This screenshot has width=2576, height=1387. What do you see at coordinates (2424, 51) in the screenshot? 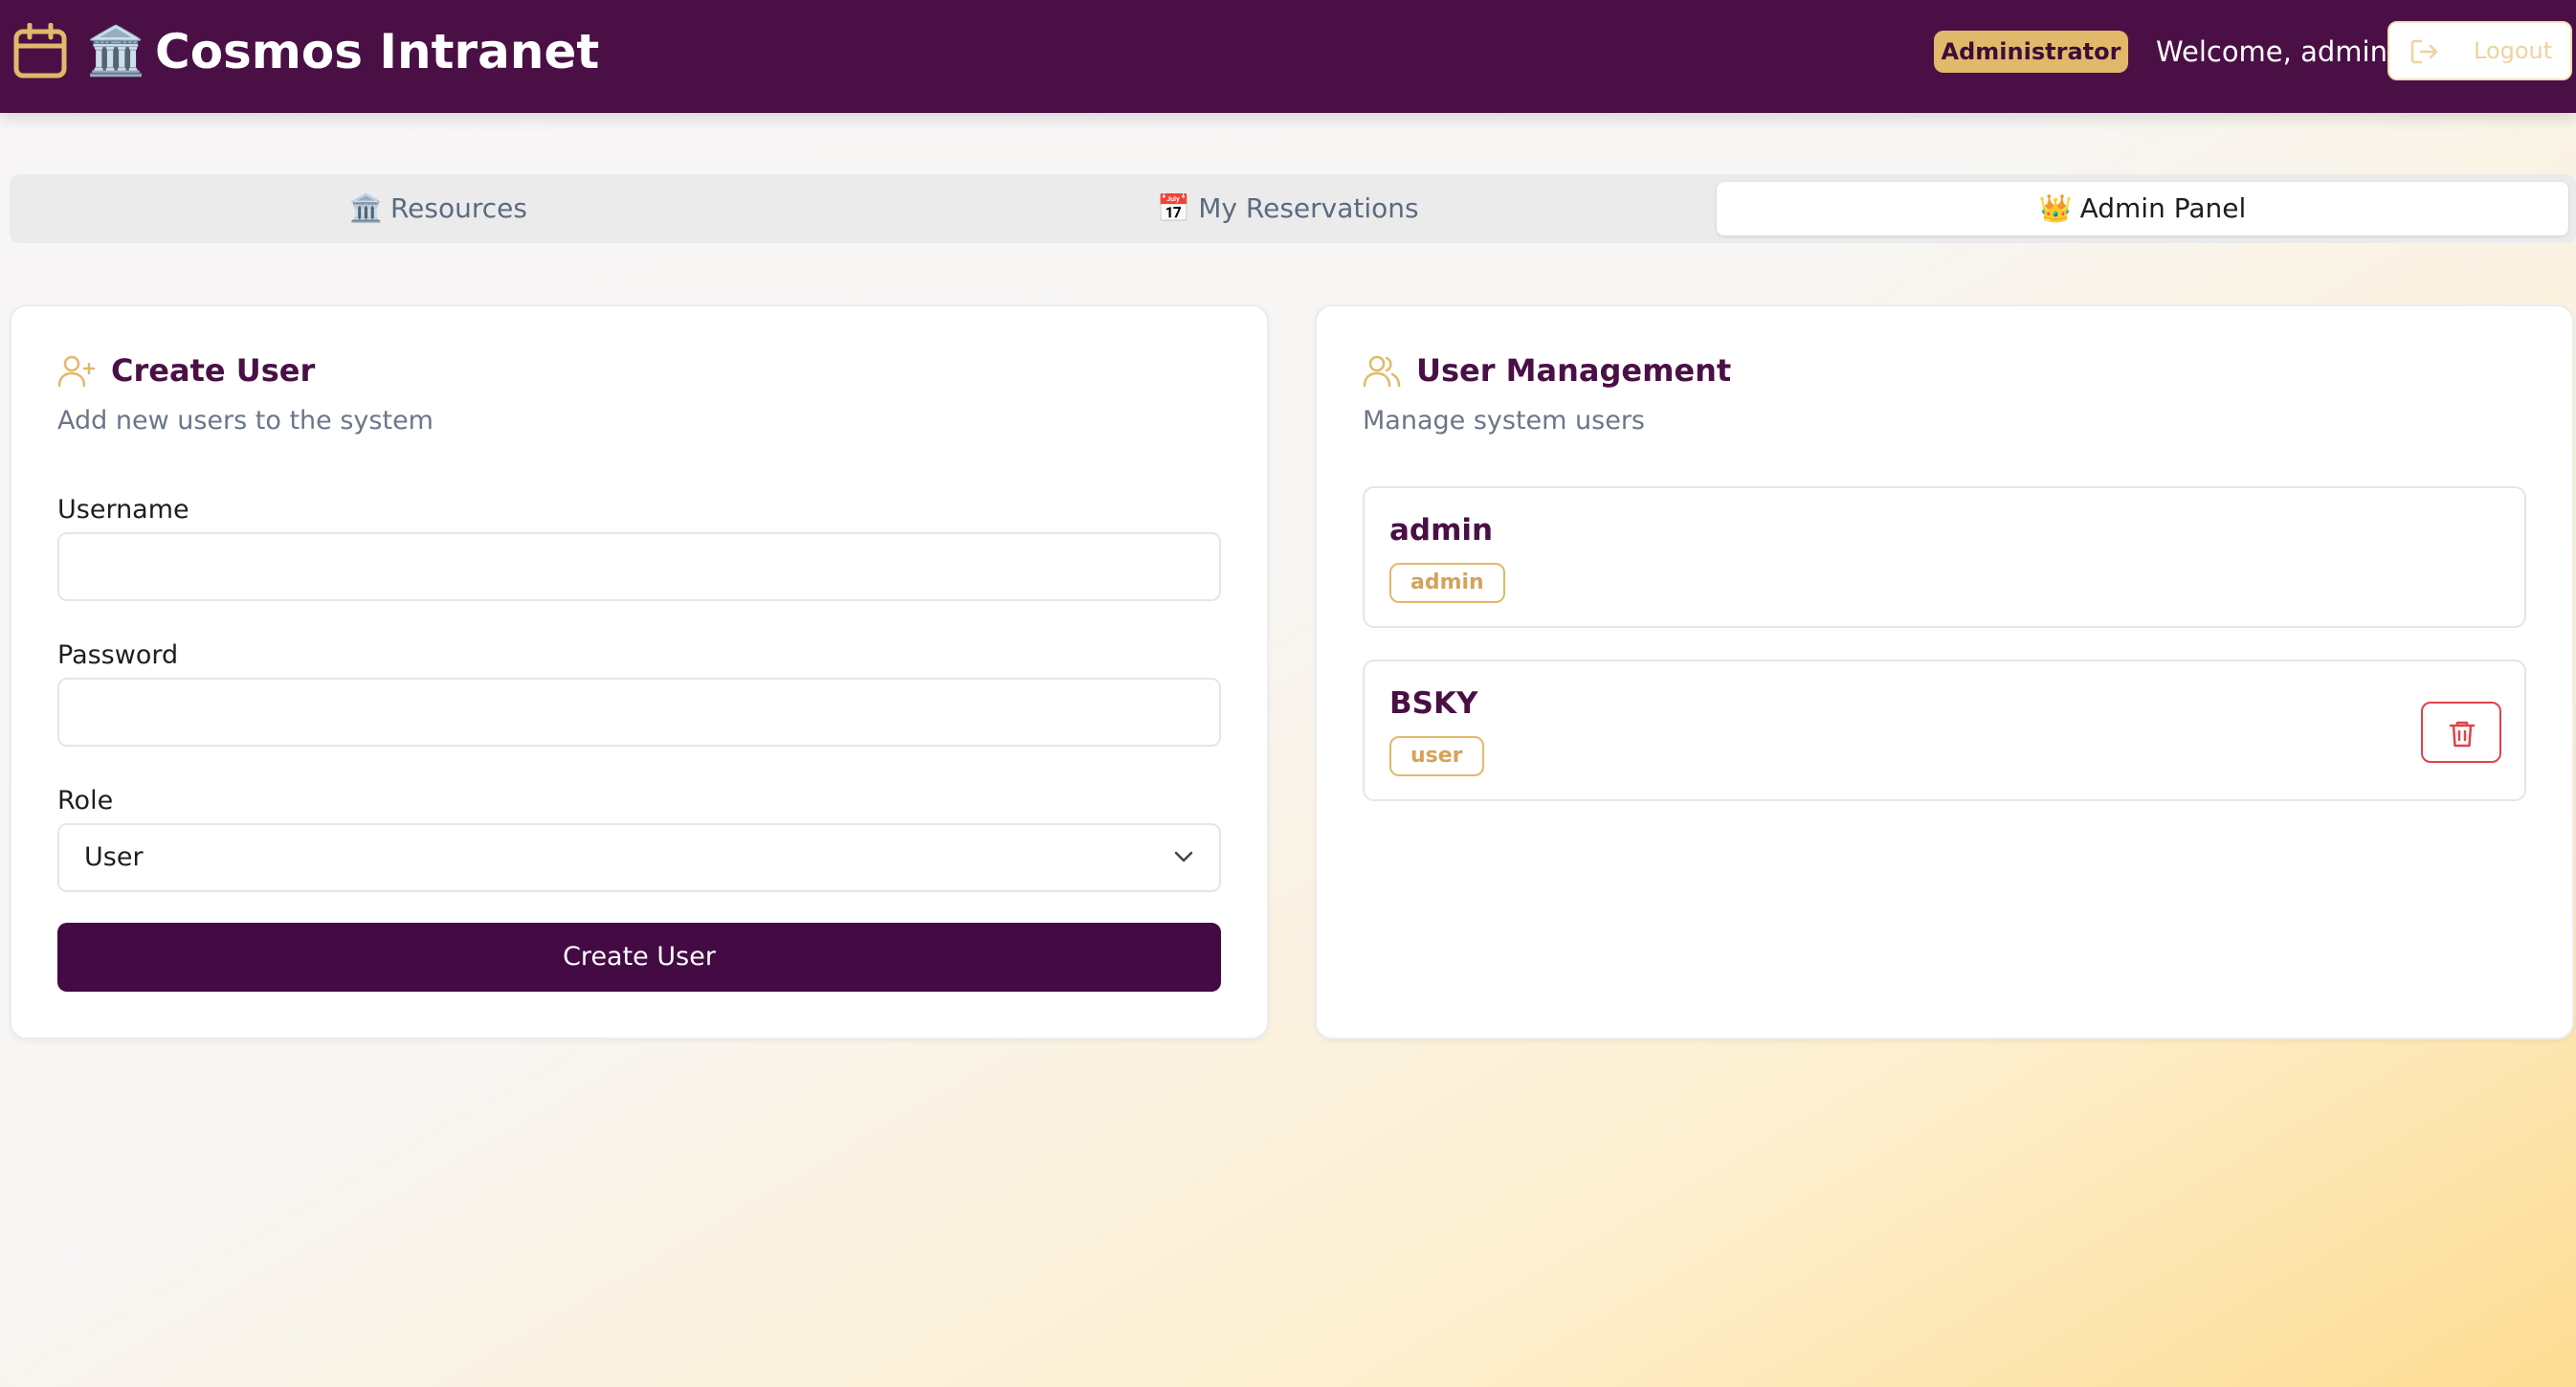
I see `logout-icon` at bounding box center [2424, 51].